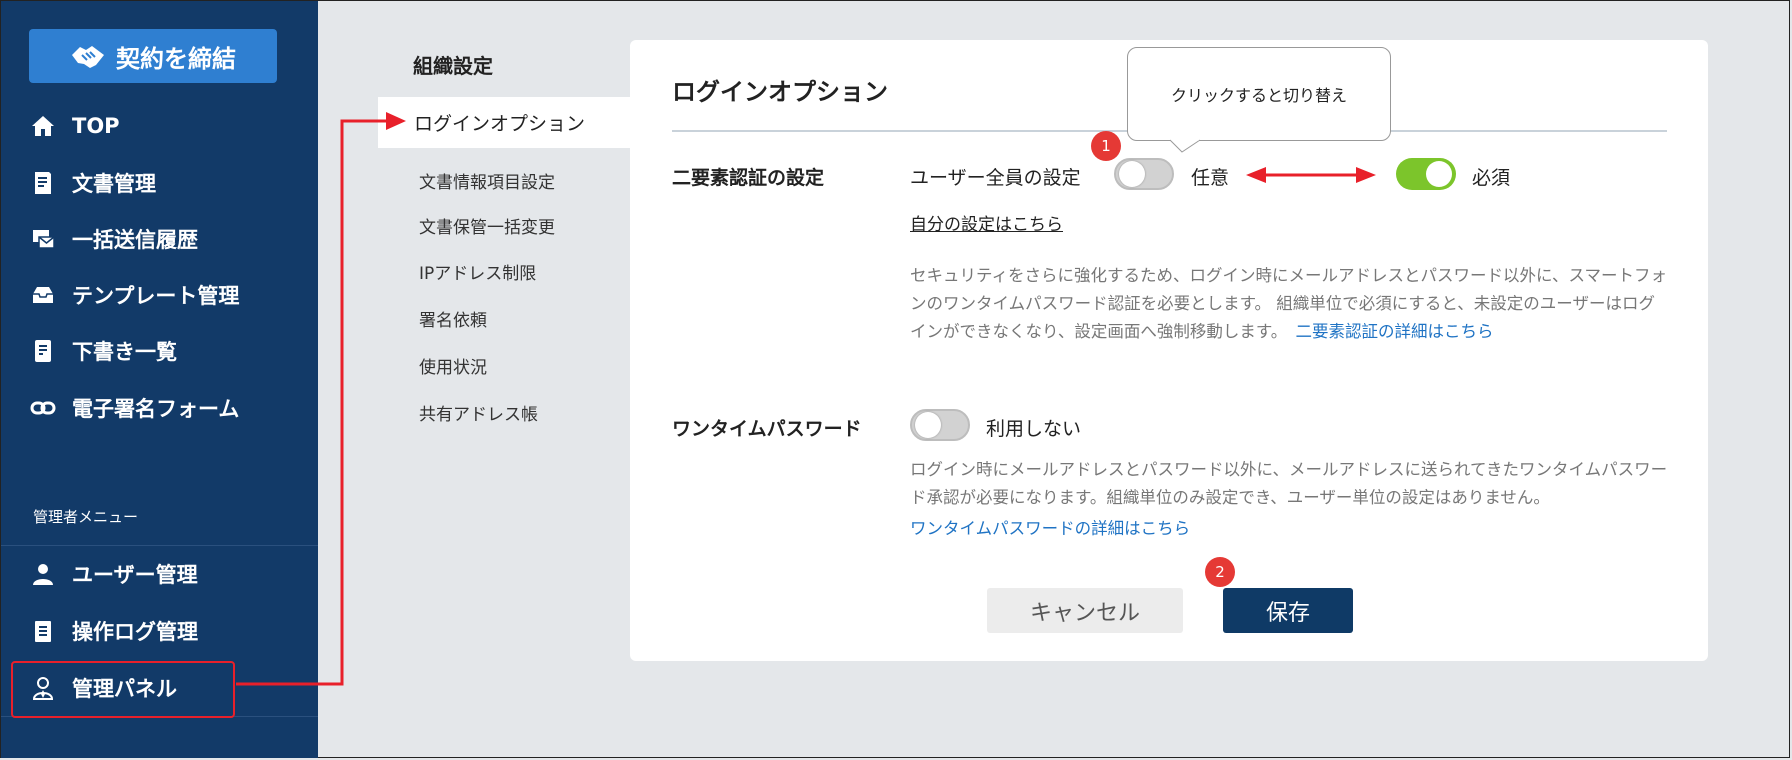  I want to click on submenu-item: 文書情報項目設定, so click(487, 180).